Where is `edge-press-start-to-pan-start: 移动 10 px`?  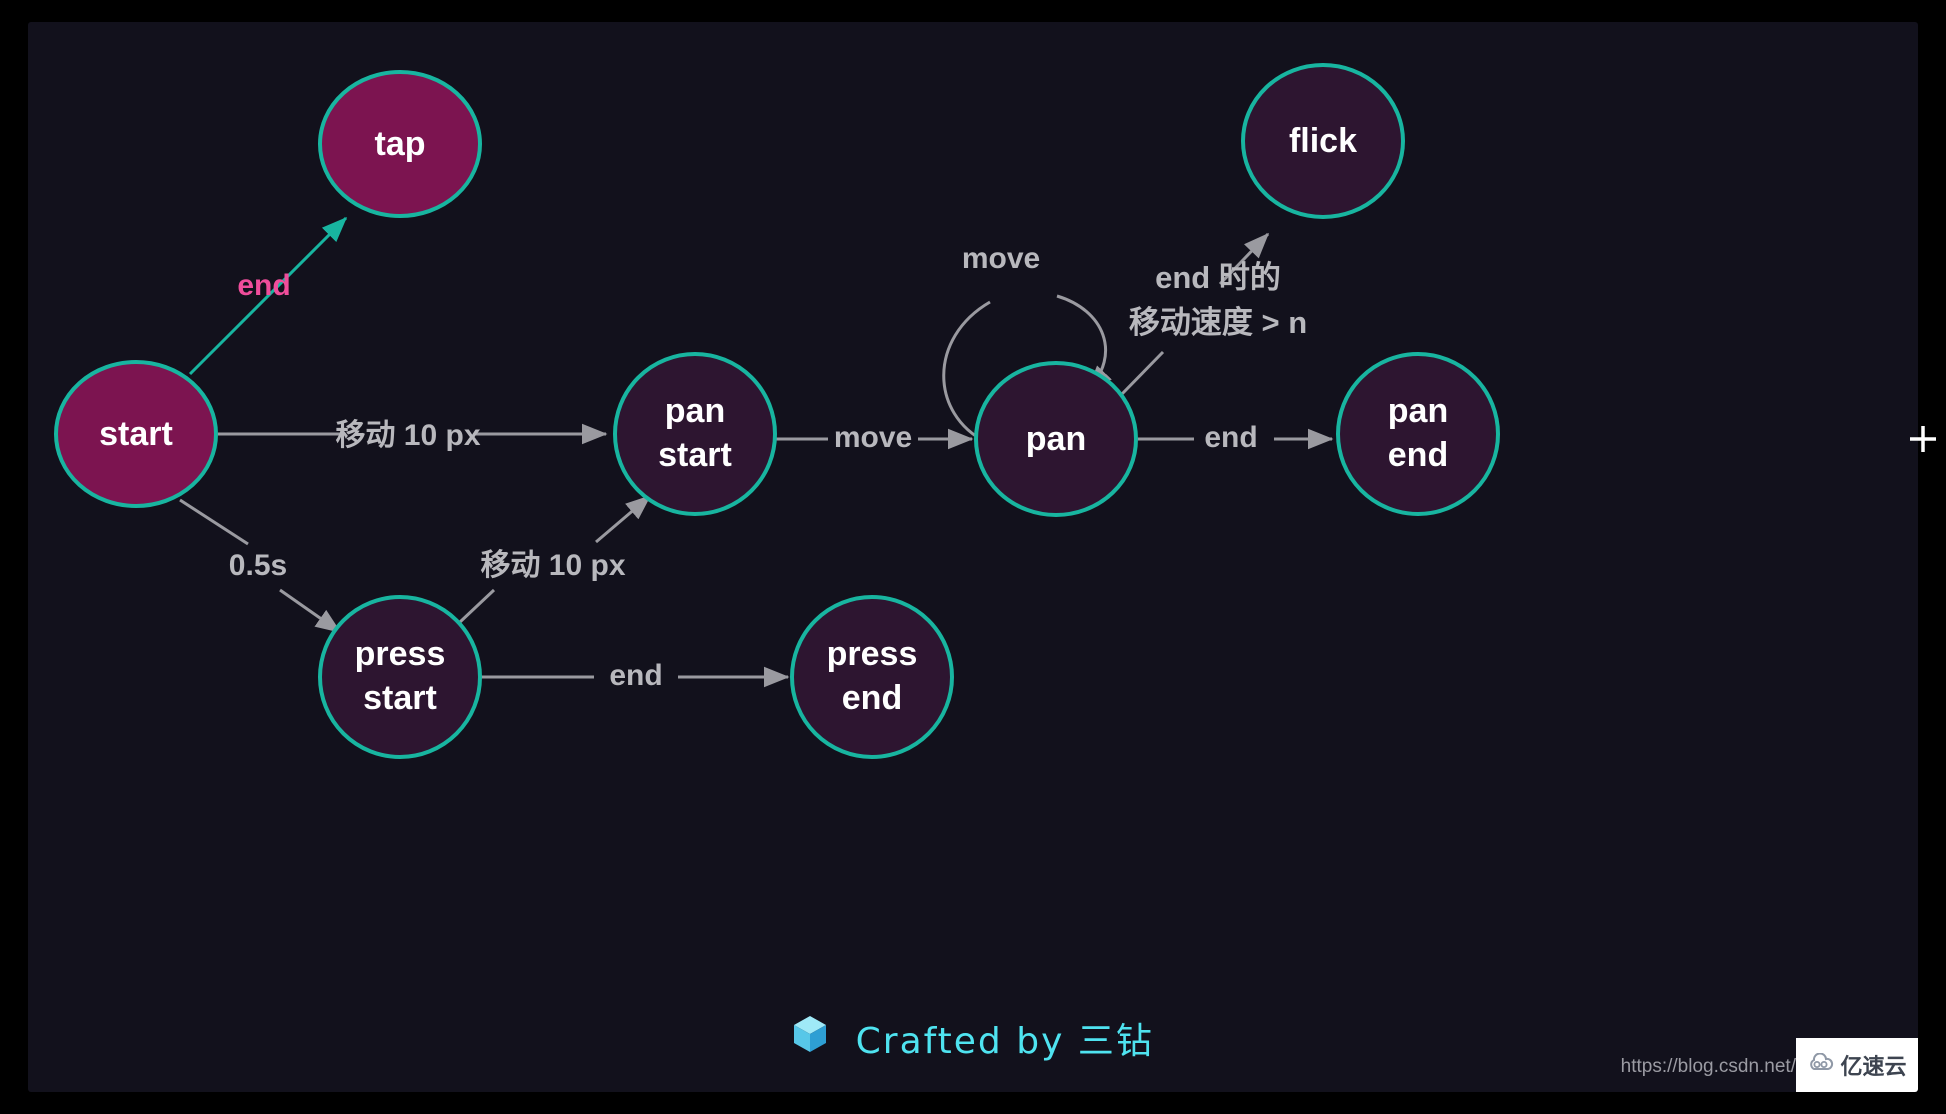 edge-press-start-to-pan-start: 移动 10 px is located at coordinates (555, 559).